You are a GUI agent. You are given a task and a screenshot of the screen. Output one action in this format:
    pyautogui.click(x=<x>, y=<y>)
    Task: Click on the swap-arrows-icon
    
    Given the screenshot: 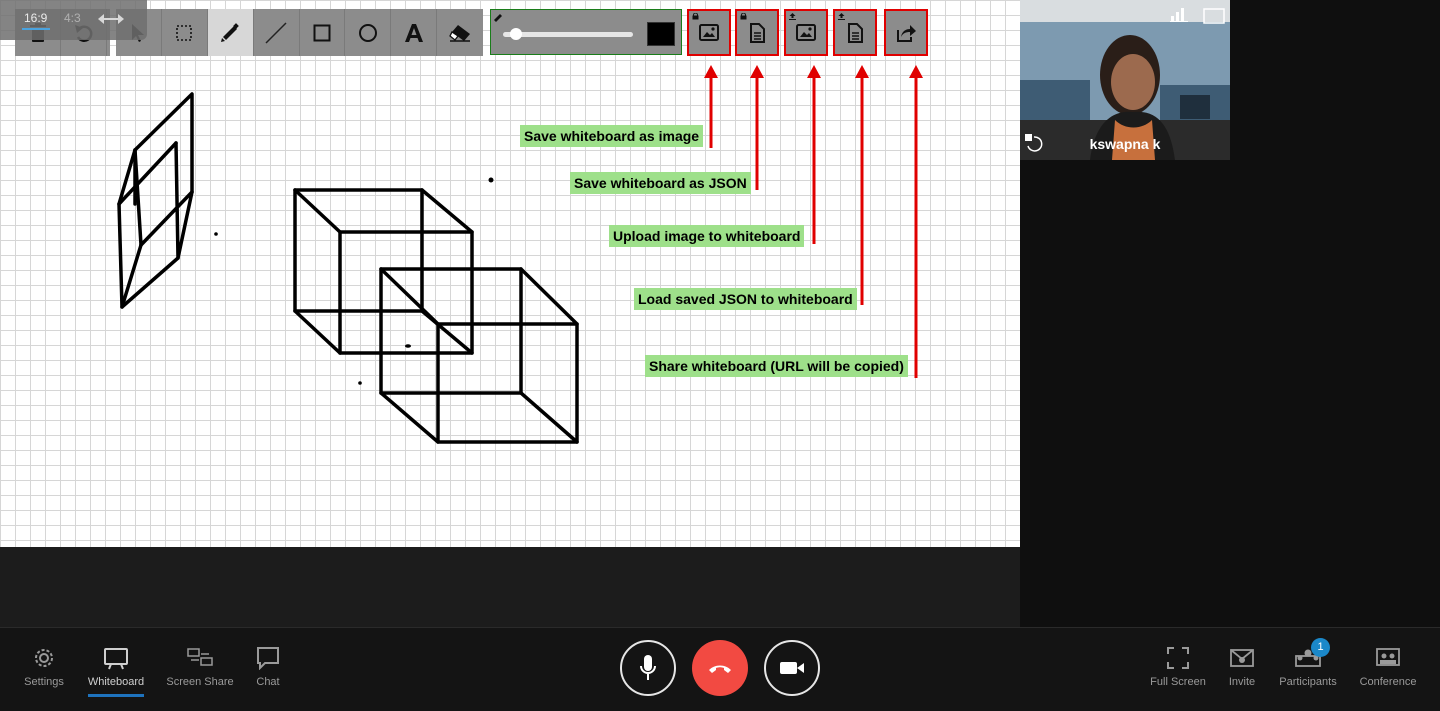 What is the action you would take?
    pyautogui.click(x=111, y=19)
    